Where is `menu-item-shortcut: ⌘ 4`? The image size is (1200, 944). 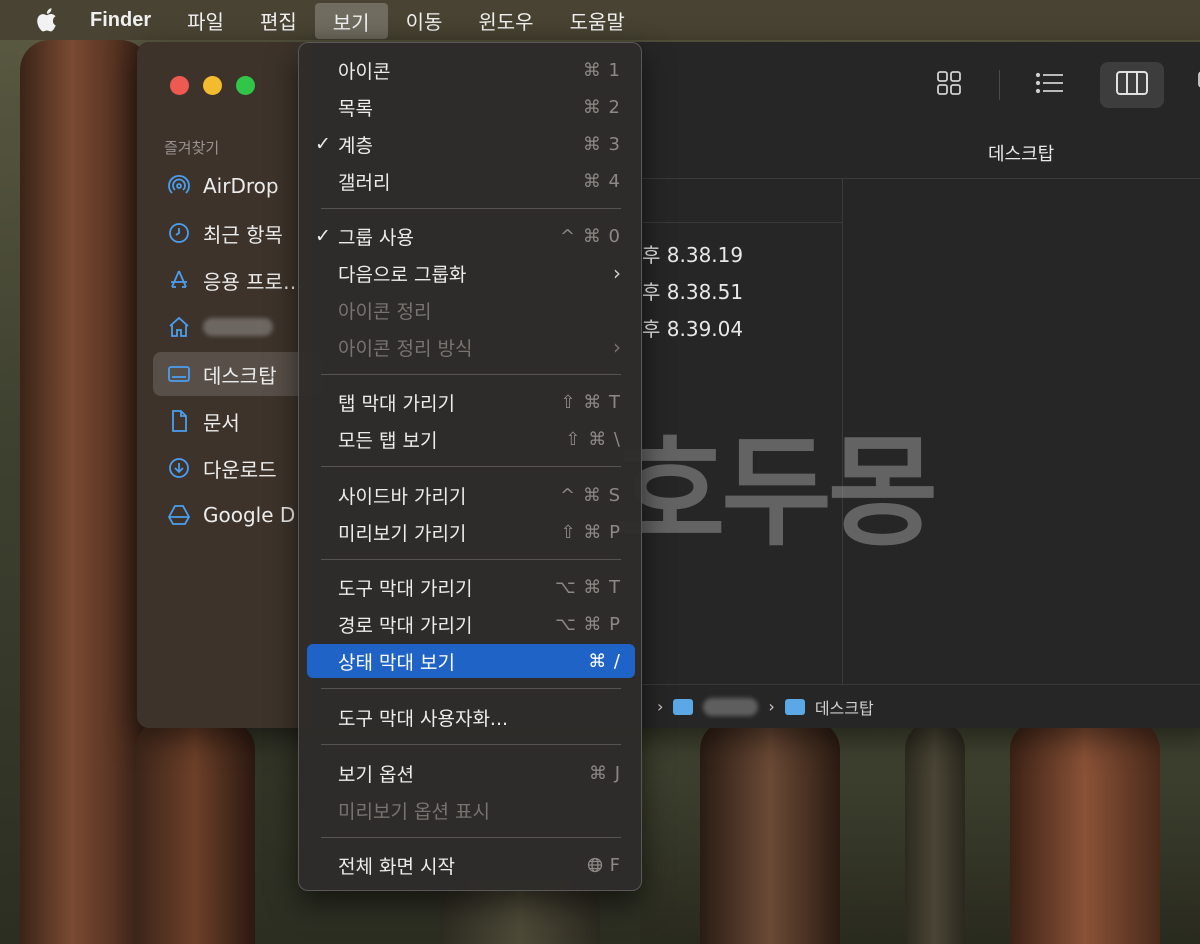 menu-item-shortcut: ⌘ 4 is located at coordinates (601, 181).